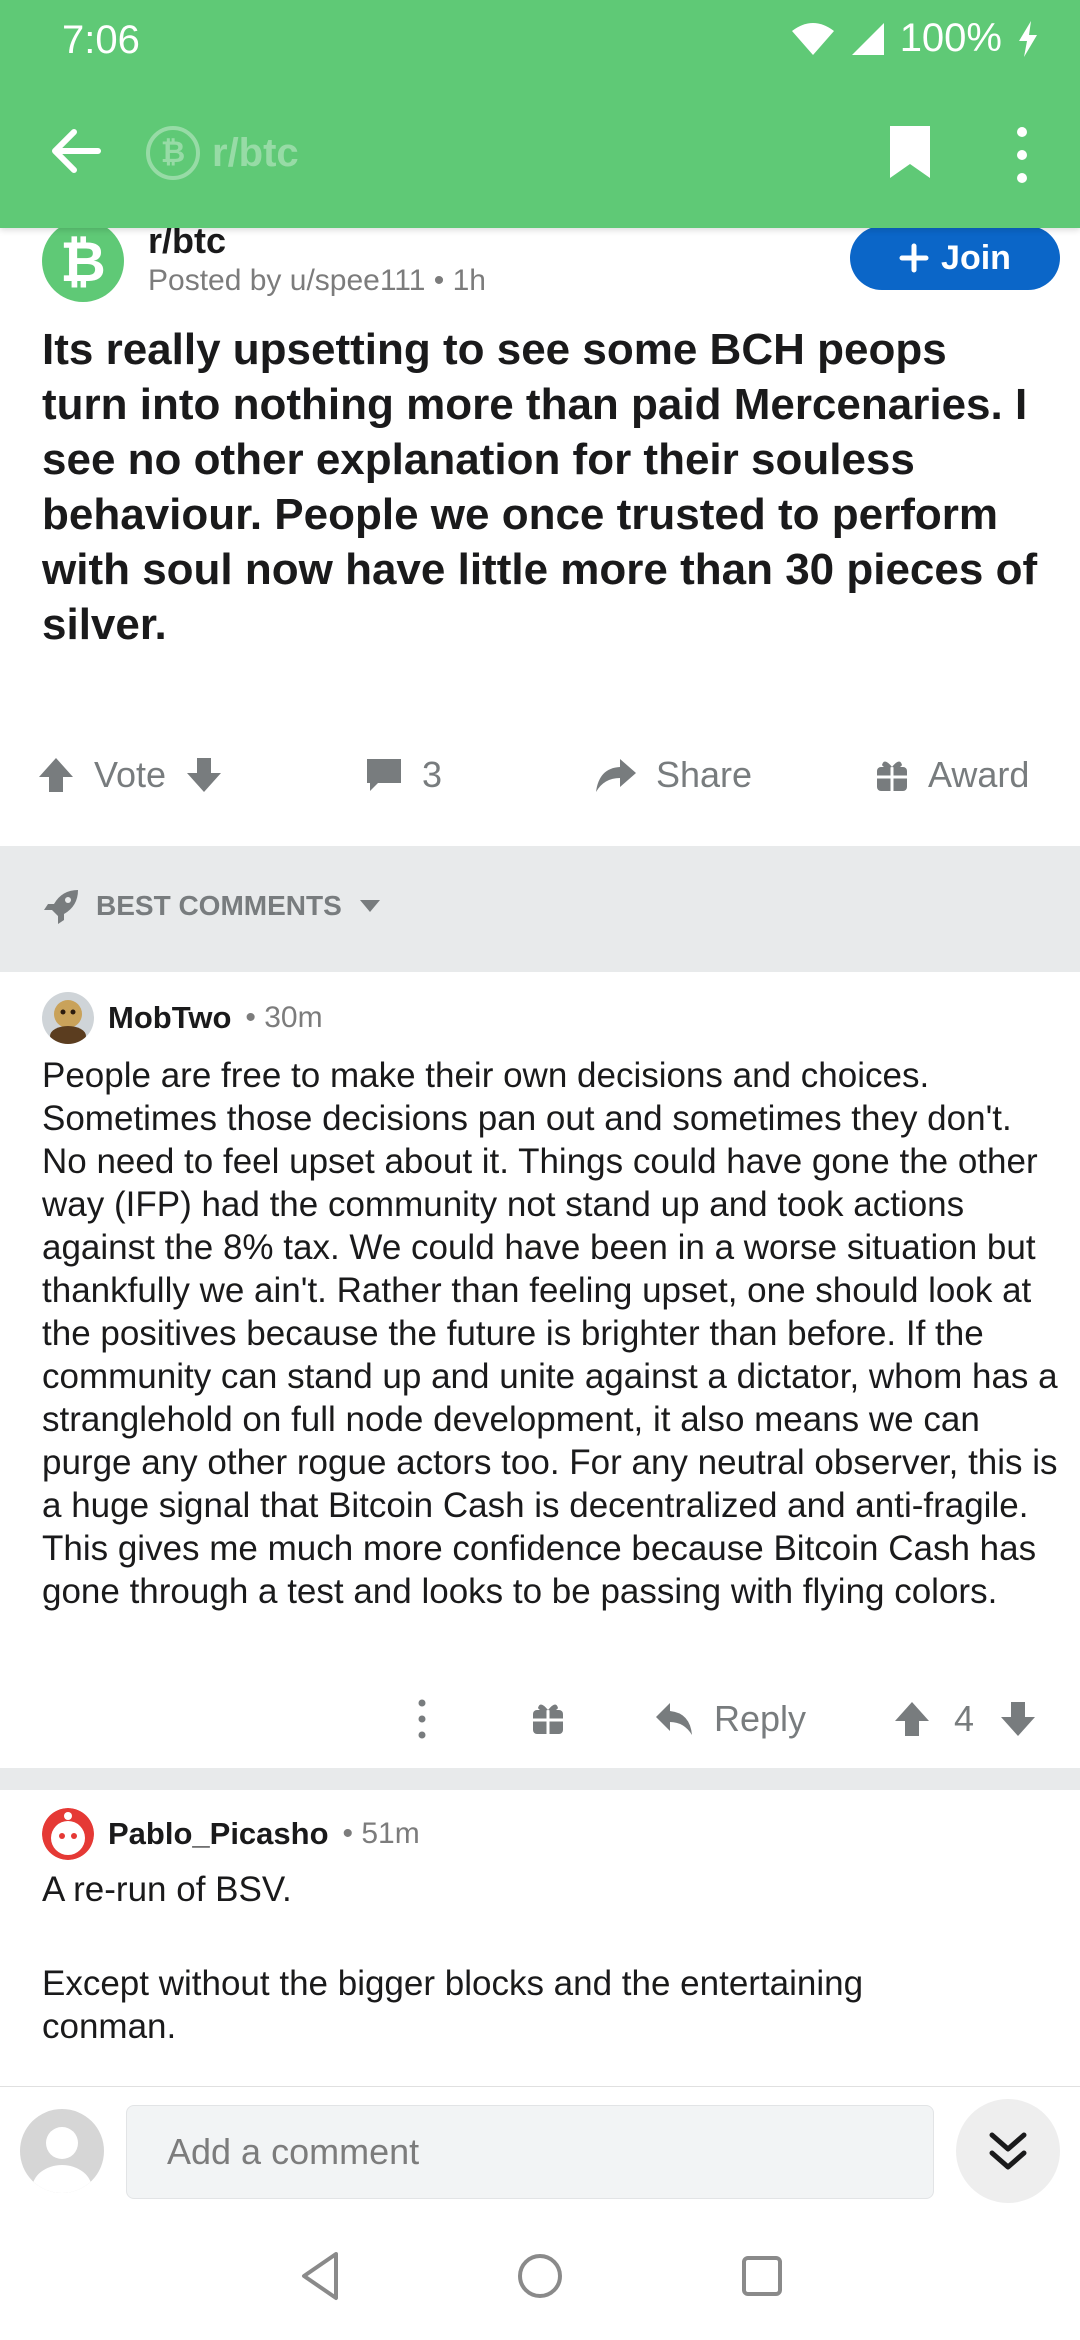 The height and width of the screenshot is (2340, 1080). I want to click on comment-divider, so click(540, 1779).